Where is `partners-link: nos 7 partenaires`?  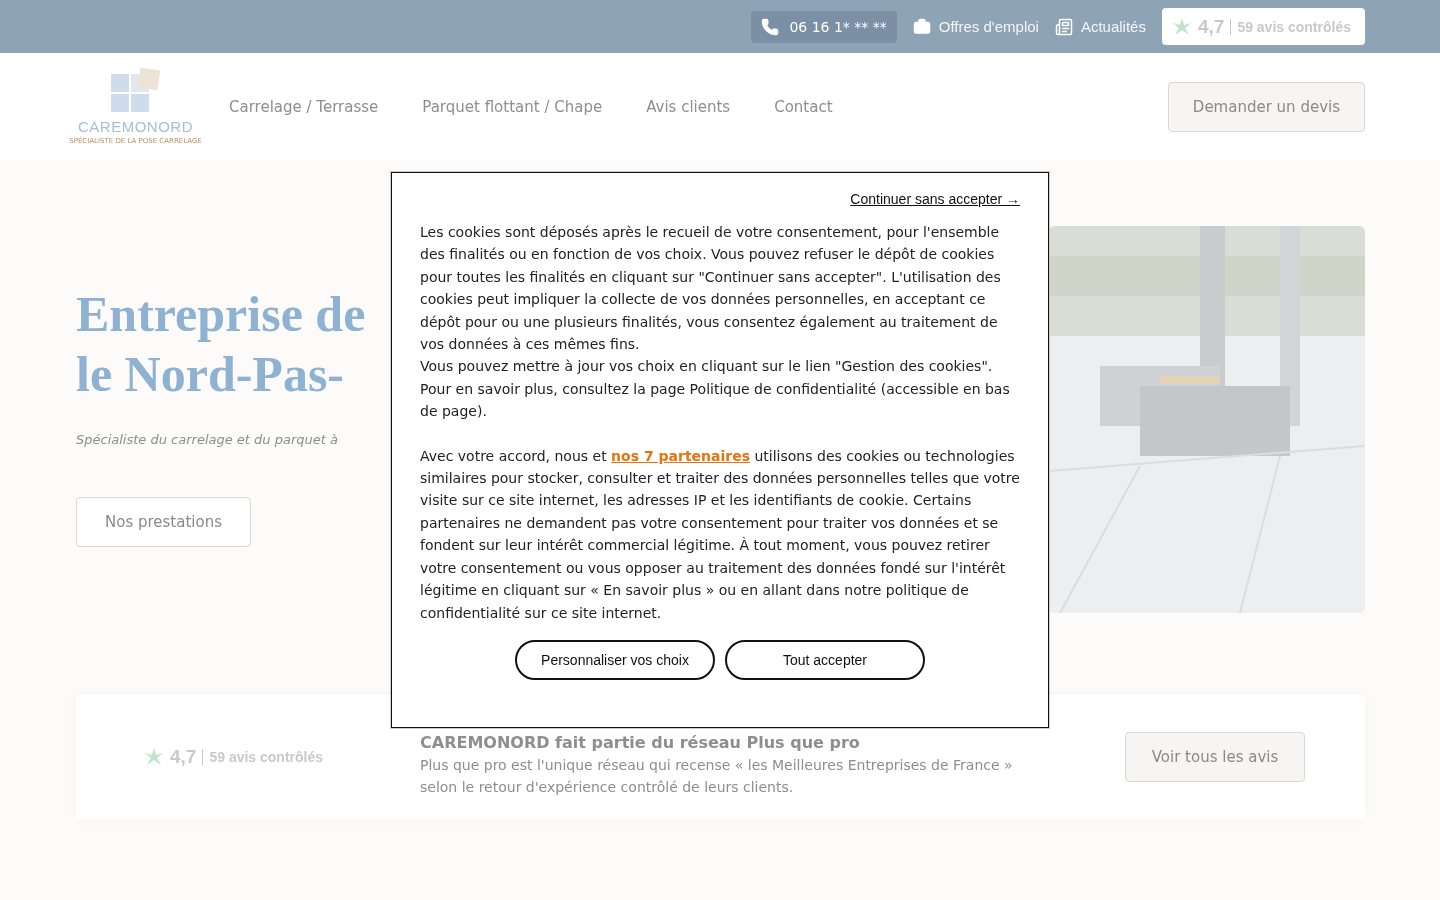
partners-link: nos 7 partenaires is located at coordinates (681, 455).